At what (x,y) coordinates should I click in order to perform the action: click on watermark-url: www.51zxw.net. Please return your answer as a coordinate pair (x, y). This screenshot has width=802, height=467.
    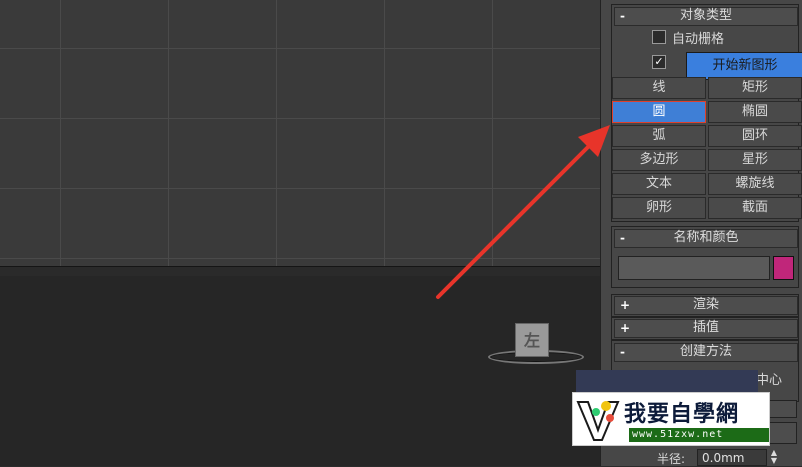
    Looking at the image, I should click on (699, 435).